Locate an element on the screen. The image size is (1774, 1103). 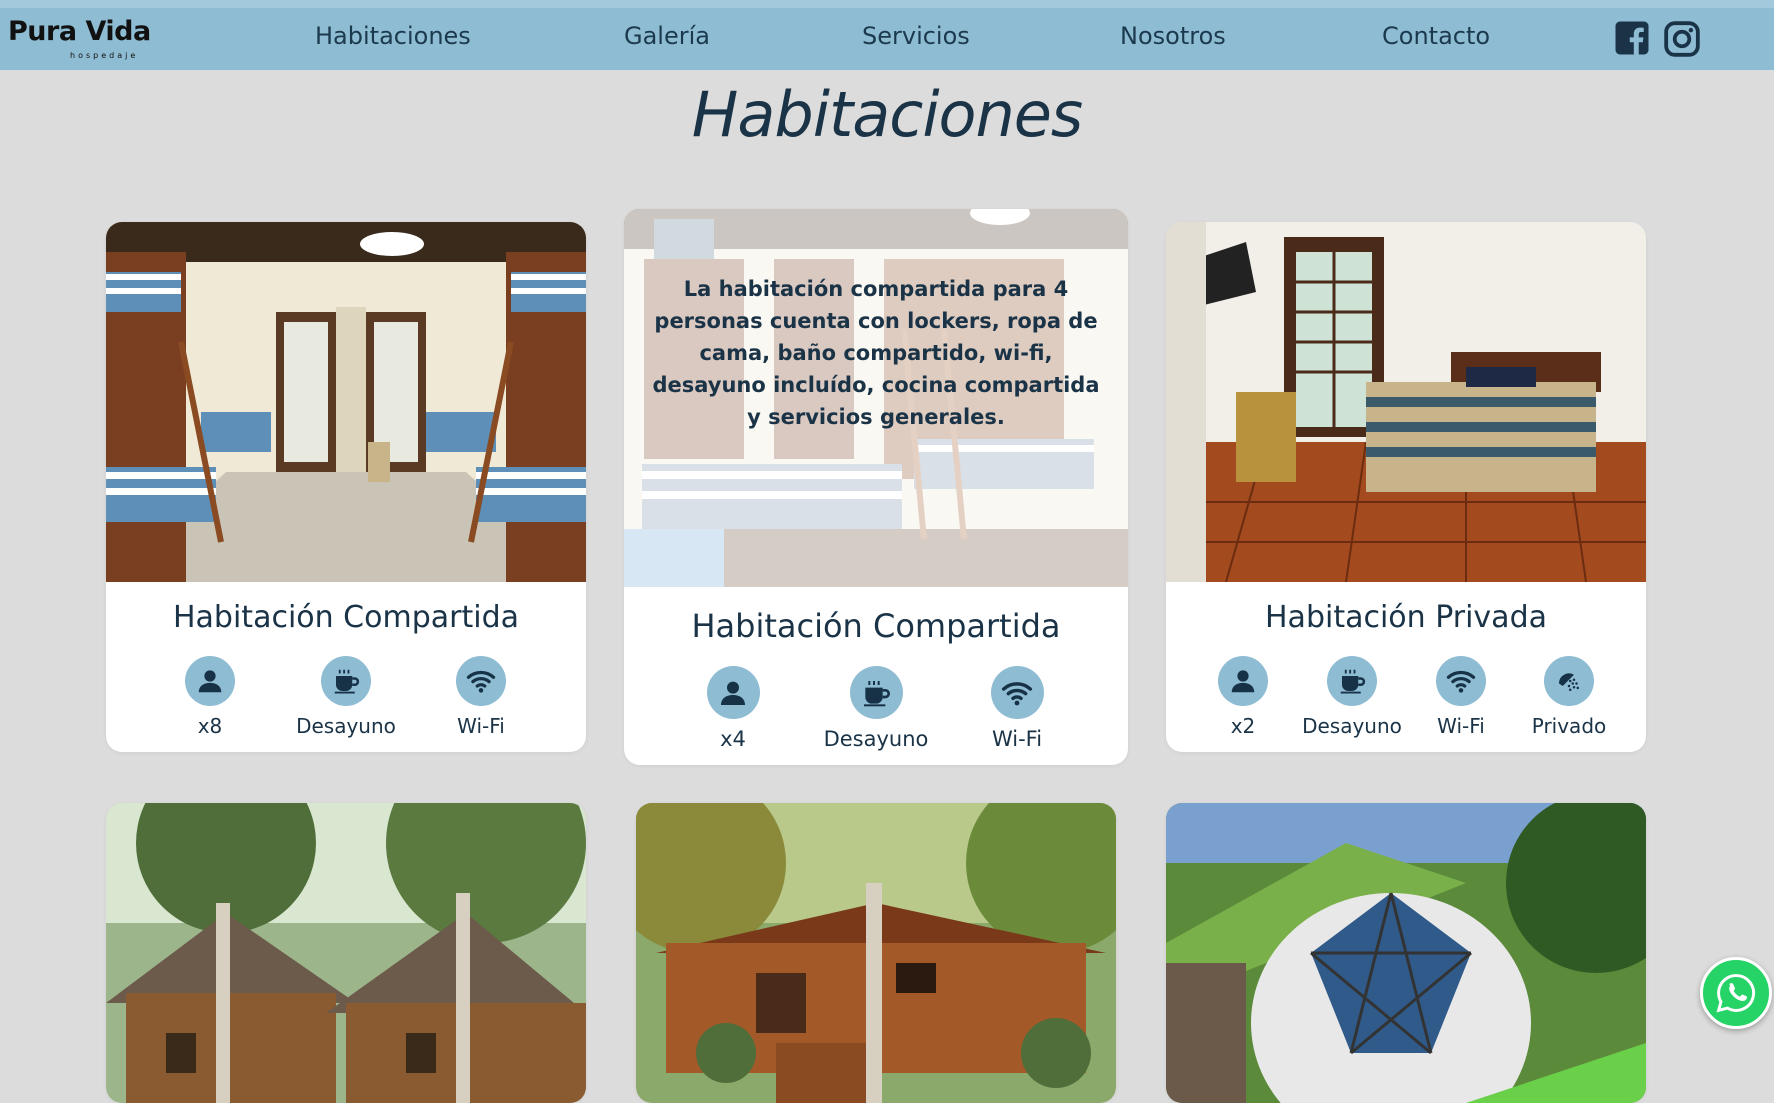
brand-name: Pura Vida is located at coordinates (79, 31).